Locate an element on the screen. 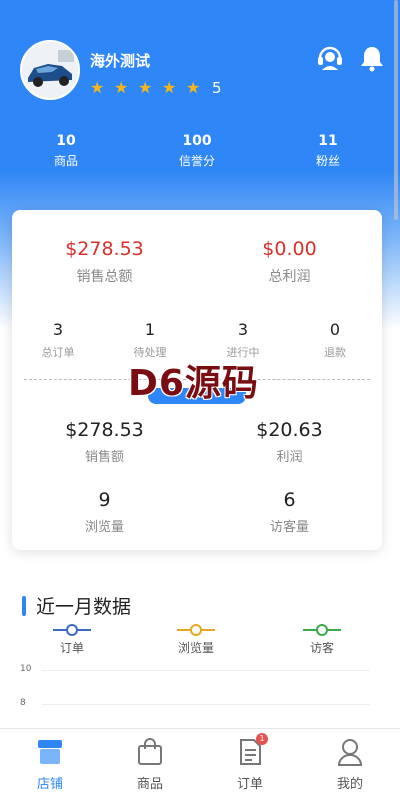 This screenshot has height=800, width=400. metric-label: 访客量 is located at coordinates (289, 527).